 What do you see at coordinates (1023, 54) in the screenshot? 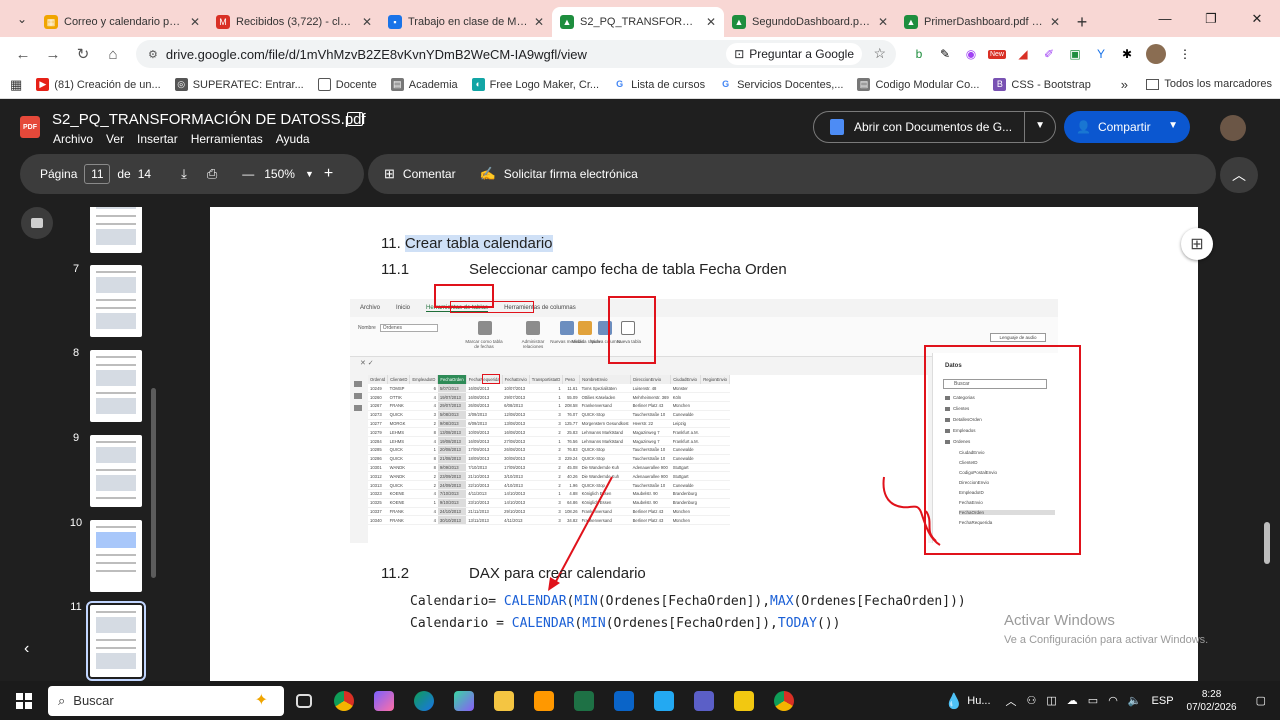
I see `megaphone-icon: ◢` at bounding box center [1023, 54].